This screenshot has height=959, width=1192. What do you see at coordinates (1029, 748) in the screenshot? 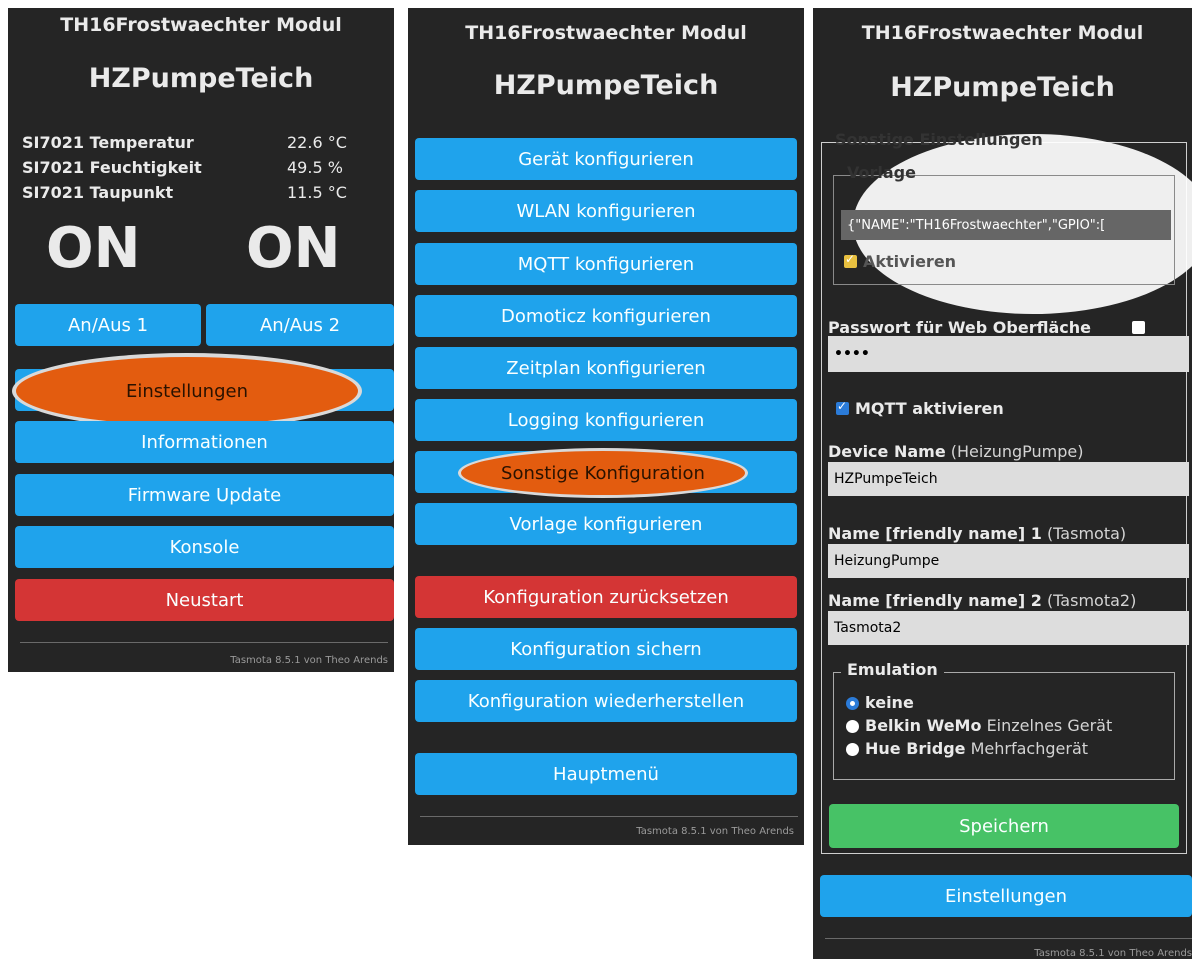
I see `emulation-option-desc: Mehrfachgerät` at bounding box center [1029, 748].